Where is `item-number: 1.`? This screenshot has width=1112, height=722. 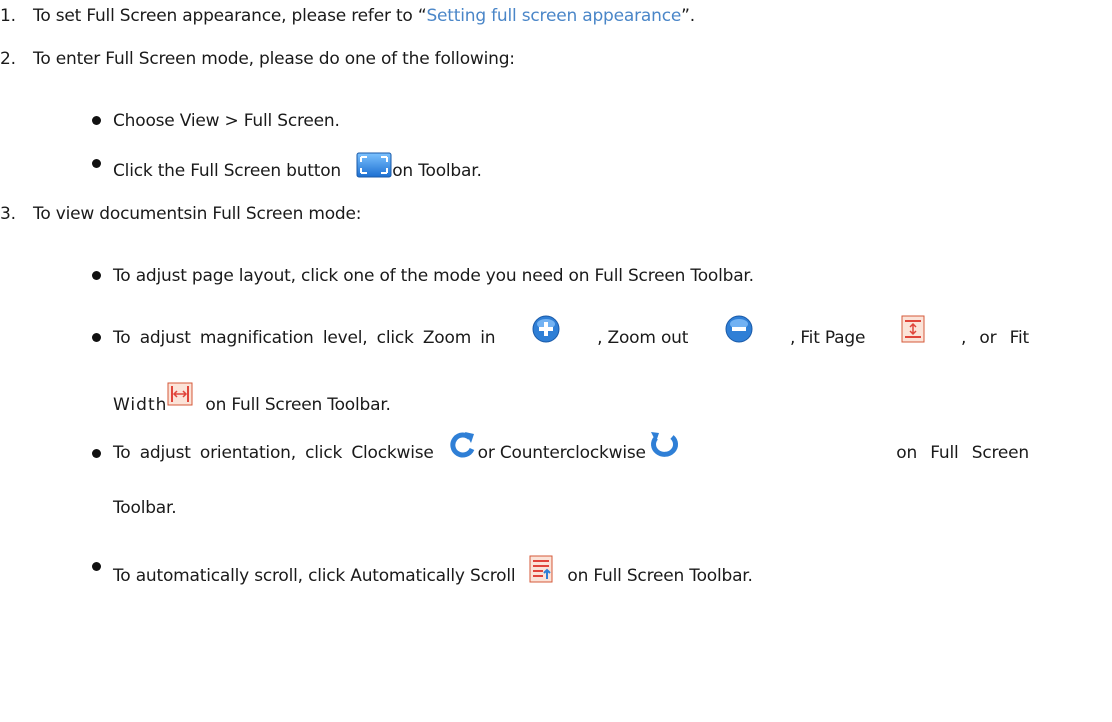
item-number: 1. is located at coordinates (8, 16).